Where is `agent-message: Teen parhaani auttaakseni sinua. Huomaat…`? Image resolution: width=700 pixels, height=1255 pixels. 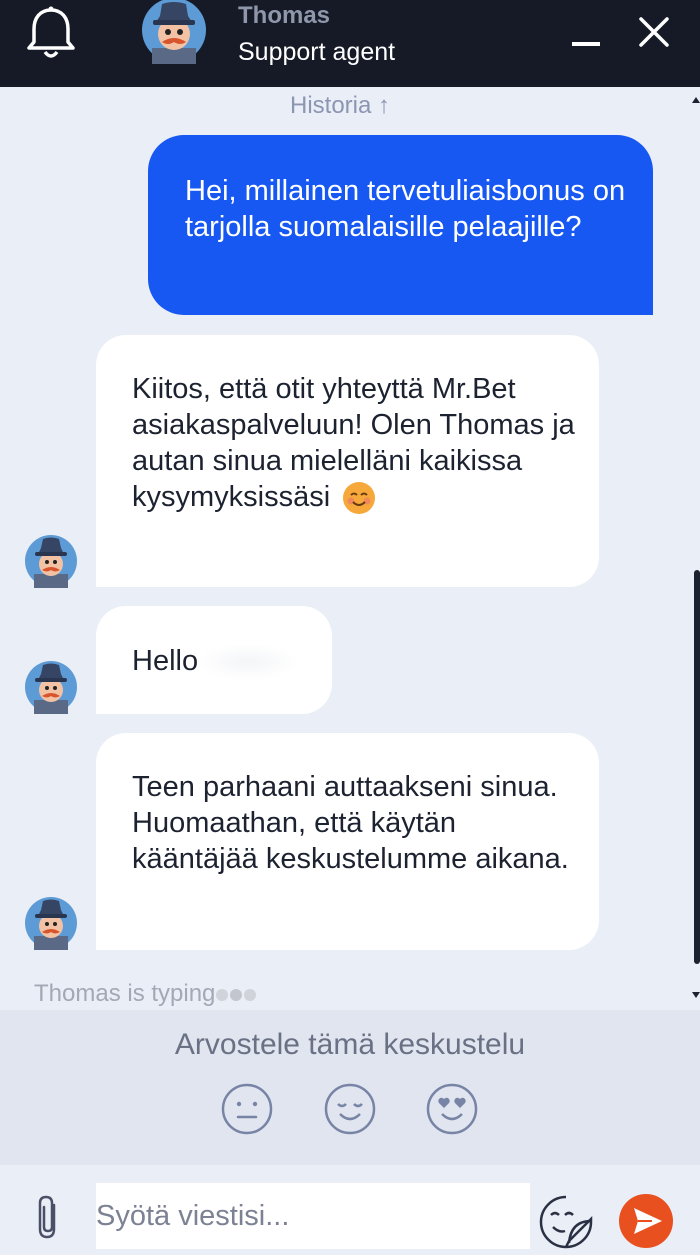
agent-message: Teen parhaani auttaakseni sinua. Huomaat… is located at coordinates (347, 841).